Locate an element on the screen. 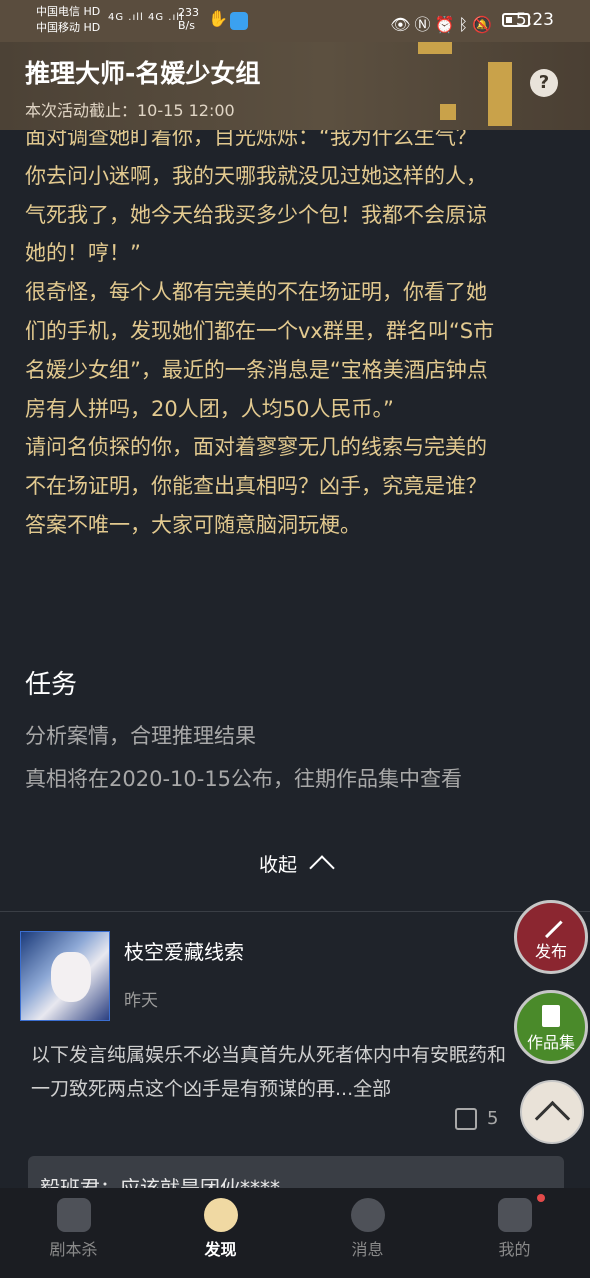 This screenshot has width=590, height=1278. app-notification-icon is located at coordinates (239, 21).